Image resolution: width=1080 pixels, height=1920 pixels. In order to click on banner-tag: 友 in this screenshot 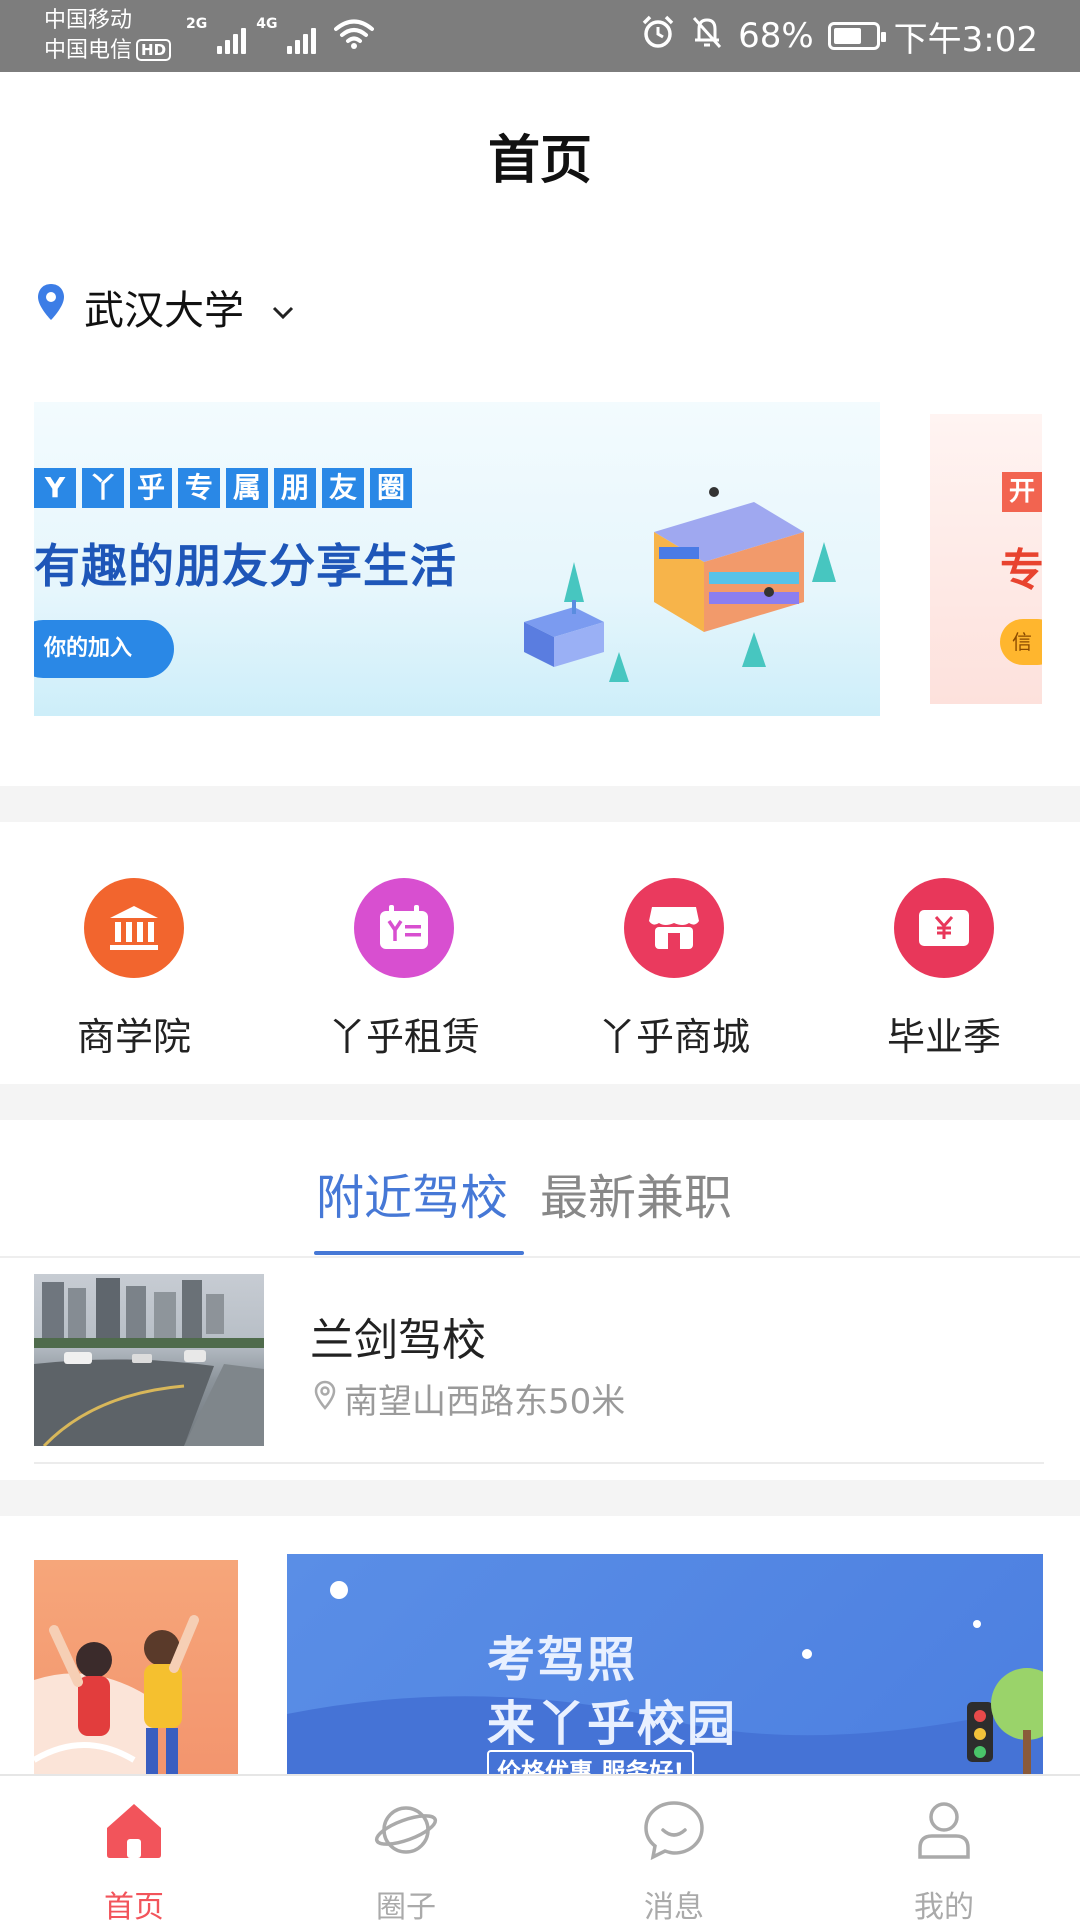, I will do `click(343, 488)`.